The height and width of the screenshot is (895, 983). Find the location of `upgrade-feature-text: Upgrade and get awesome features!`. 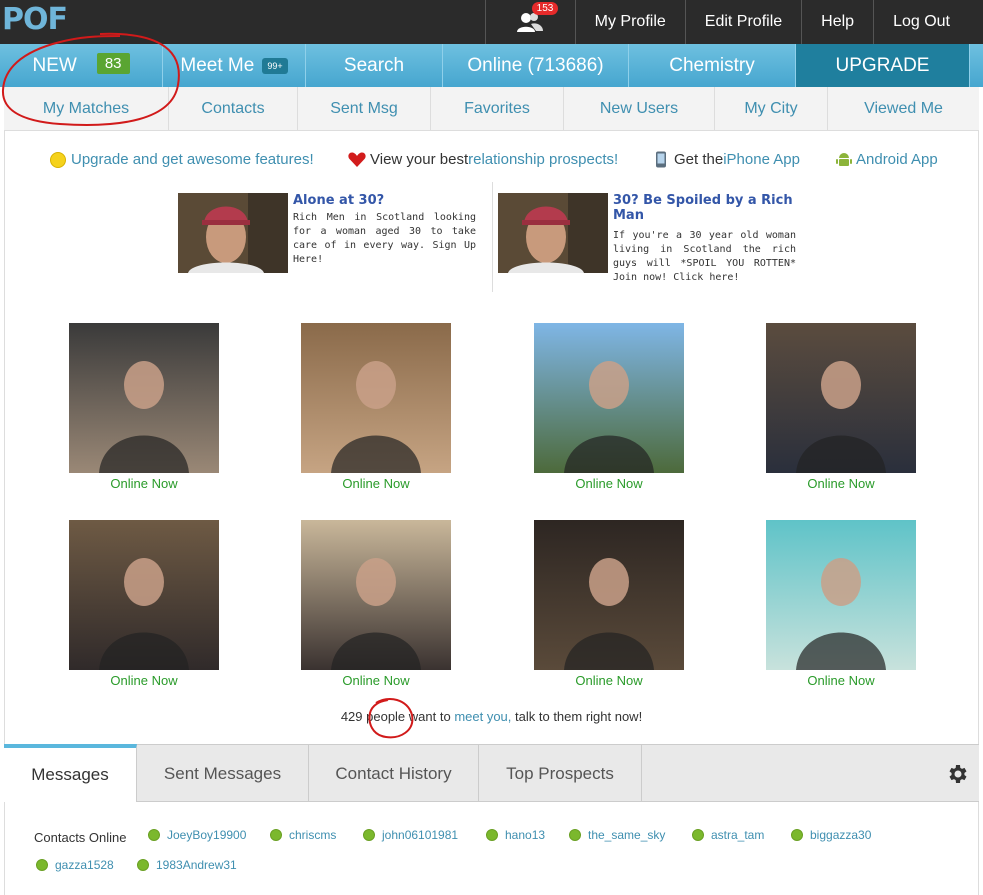

upgrade-feature-text: Upgrade and get awesome features! is located at coordinates (192, 159).